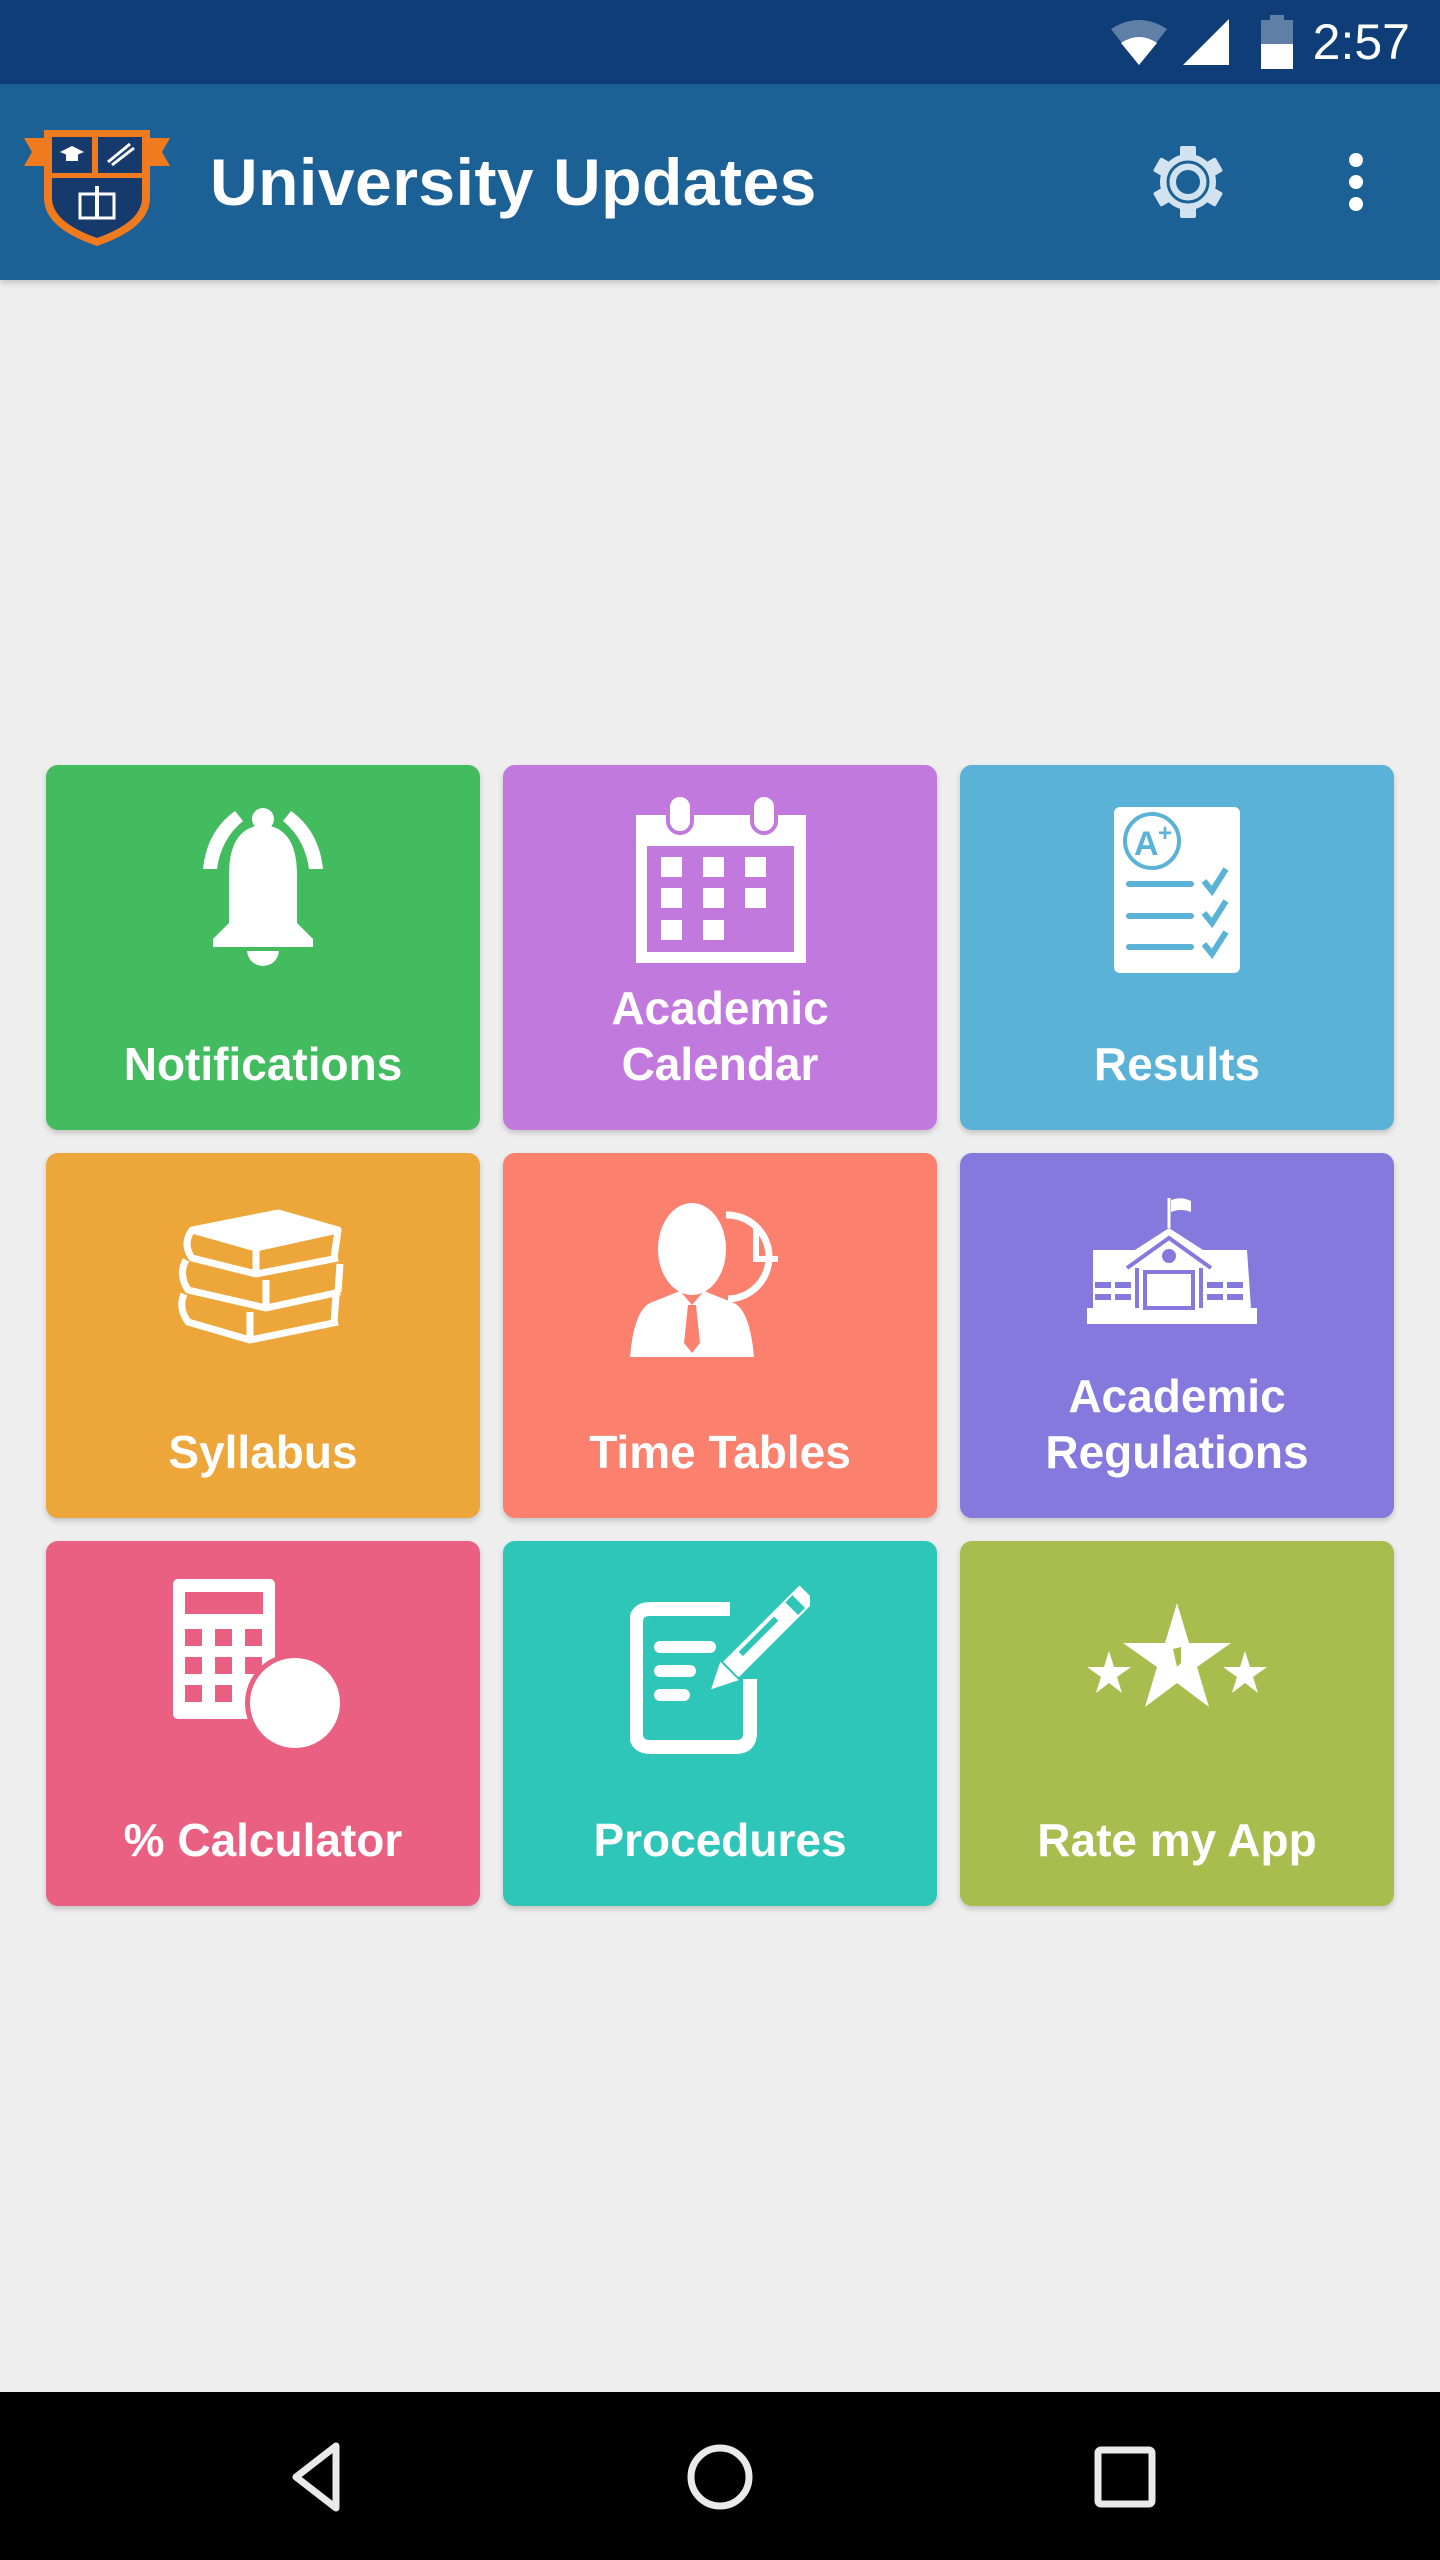 The width and height of the screenshot is (1440, 2560). I want to click on recents-icon, so click(1125, 2477).